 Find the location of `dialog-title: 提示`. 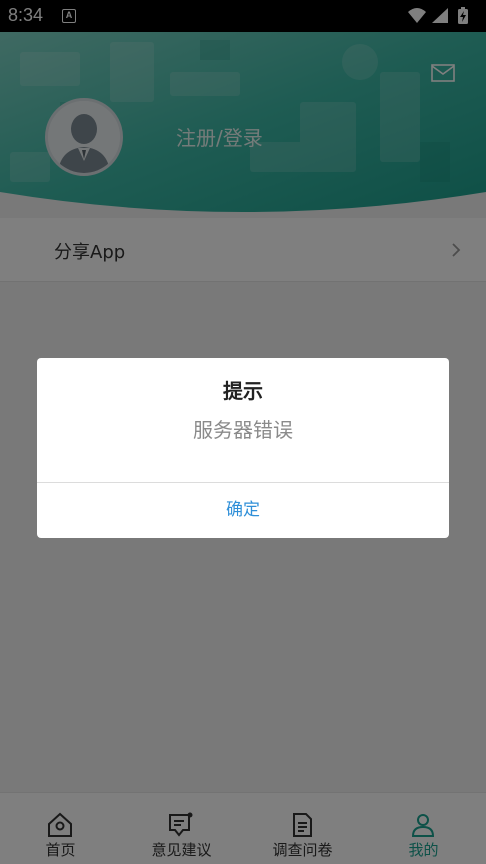

dialog-title: 提示 is located at coordinates (243, 391).